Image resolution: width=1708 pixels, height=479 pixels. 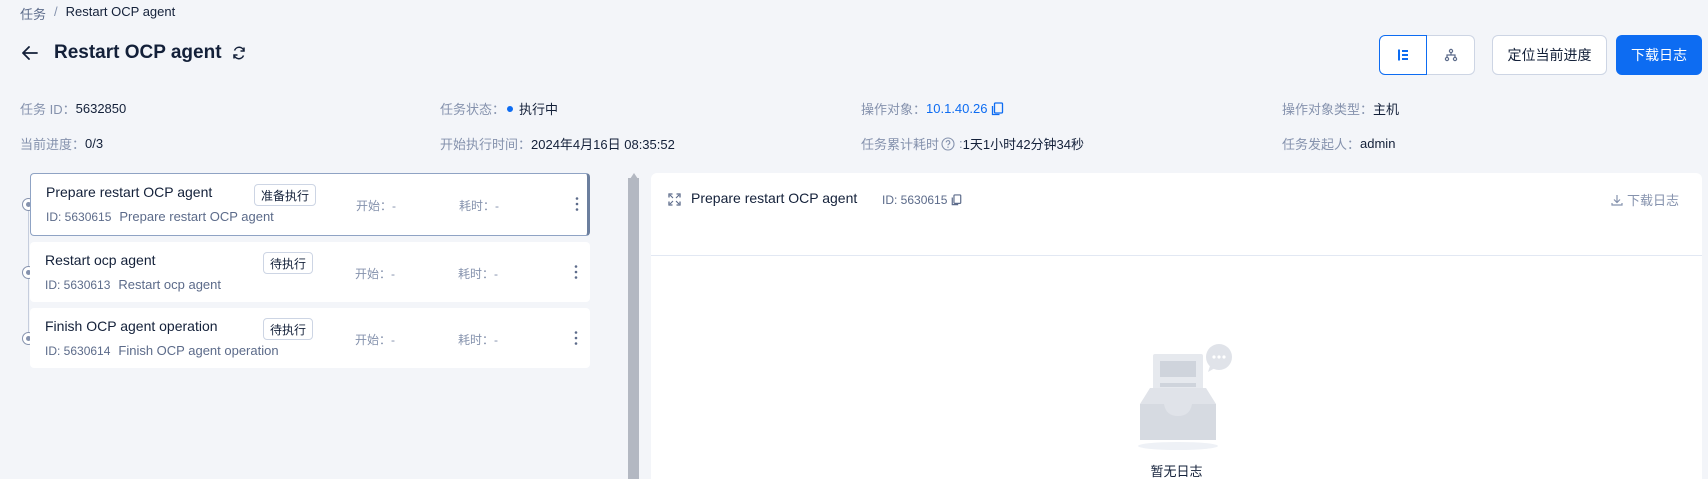 I want to click on target-type-label: 操作对象类型：, so click(x=1328, y=109).